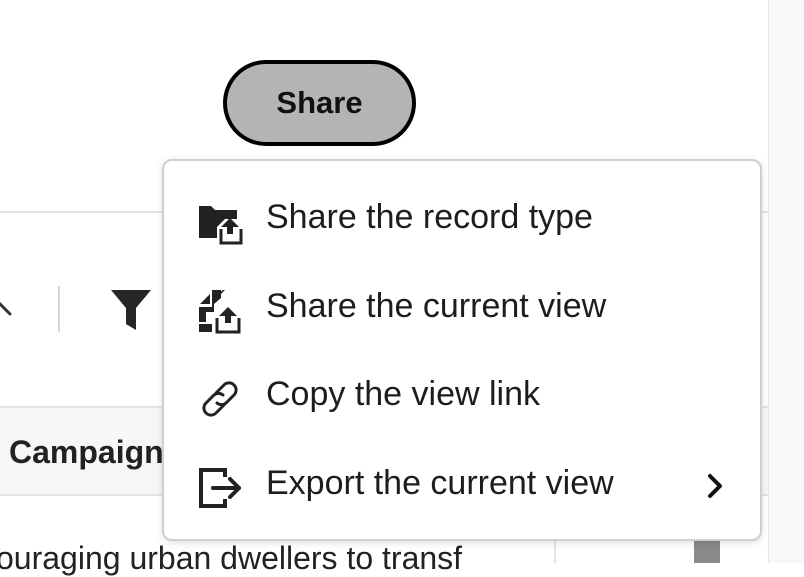  What do you see at coordinates (786, 281) in the screenshot?
I see `vertical-scrollbar` at bounding box center [786, 281].